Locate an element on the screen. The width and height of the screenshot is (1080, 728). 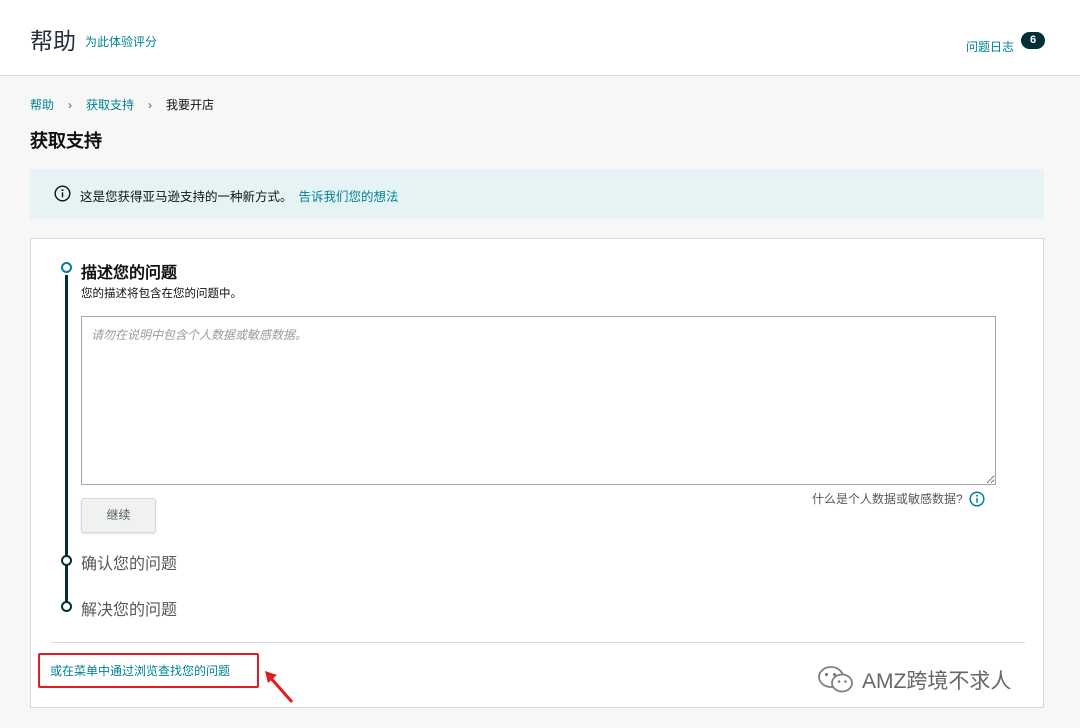
step2-title: 确认您的问题 is located at coordinates (129, 564).